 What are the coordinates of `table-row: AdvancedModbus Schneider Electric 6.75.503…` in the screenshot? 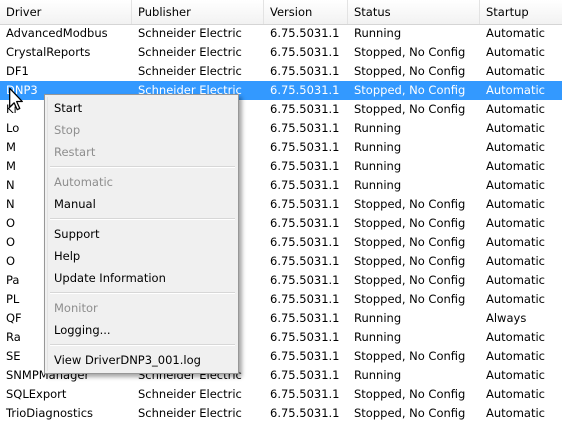 It's located at (281, 33).